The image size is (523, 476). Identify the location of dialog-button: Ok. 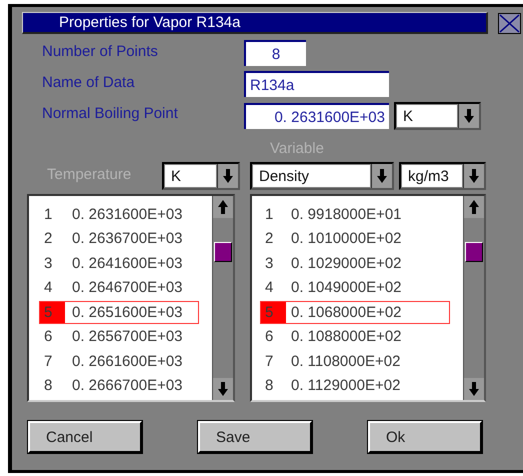
(425, 437).